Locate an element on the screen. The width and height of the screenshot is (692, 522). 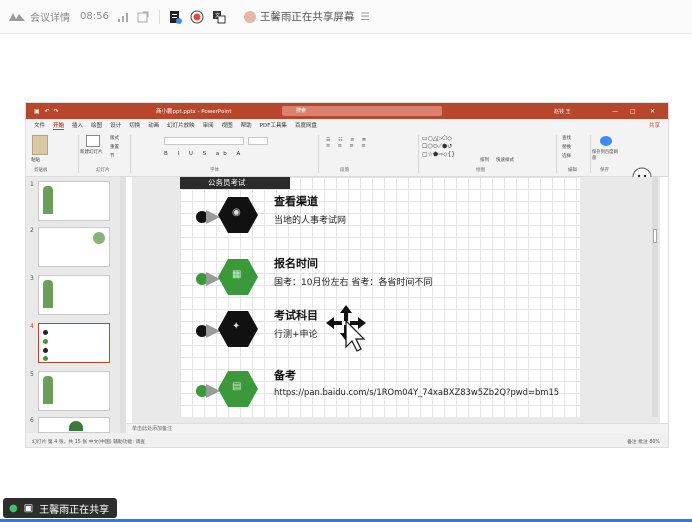
row-title: 报名时间 is located at coordinates (296, 263).